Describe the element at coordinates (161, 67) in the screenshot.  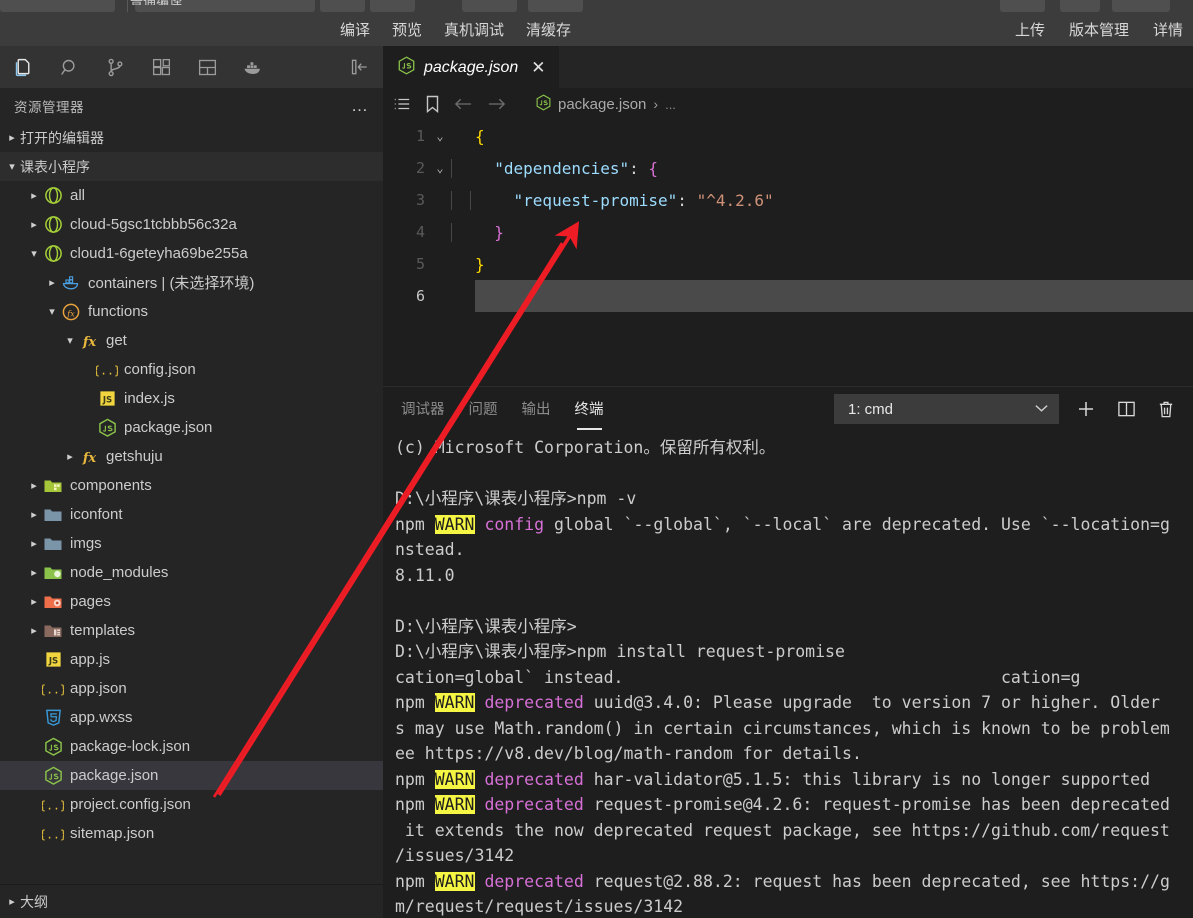
I see `extensions-icon` at that location.